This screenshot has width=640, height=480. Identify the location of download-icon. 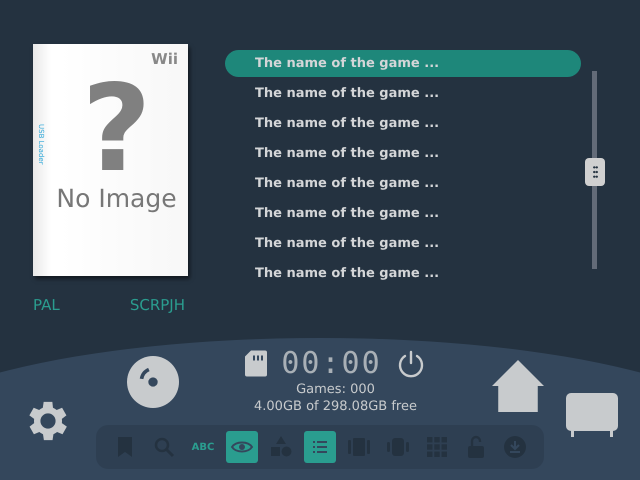
(515, 447).